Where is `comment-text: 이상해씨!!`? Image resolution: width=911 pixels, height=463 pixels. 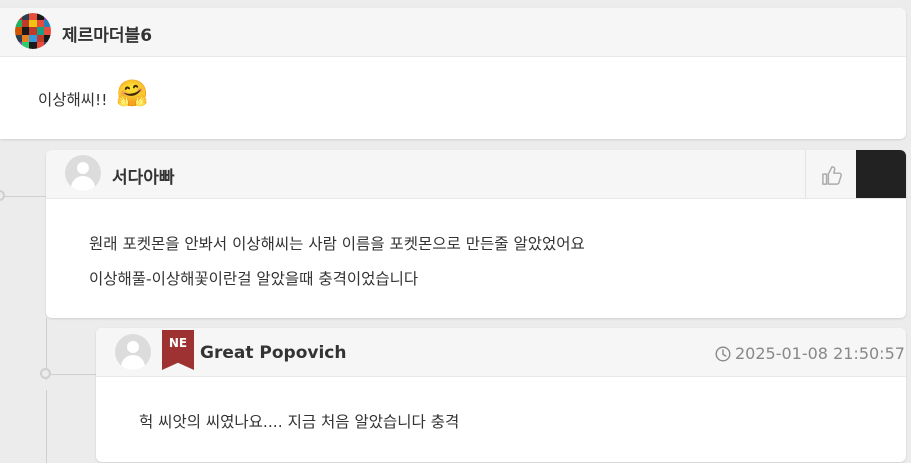 comment-text: 이상해씨!! is located at coordinates (73, 100).